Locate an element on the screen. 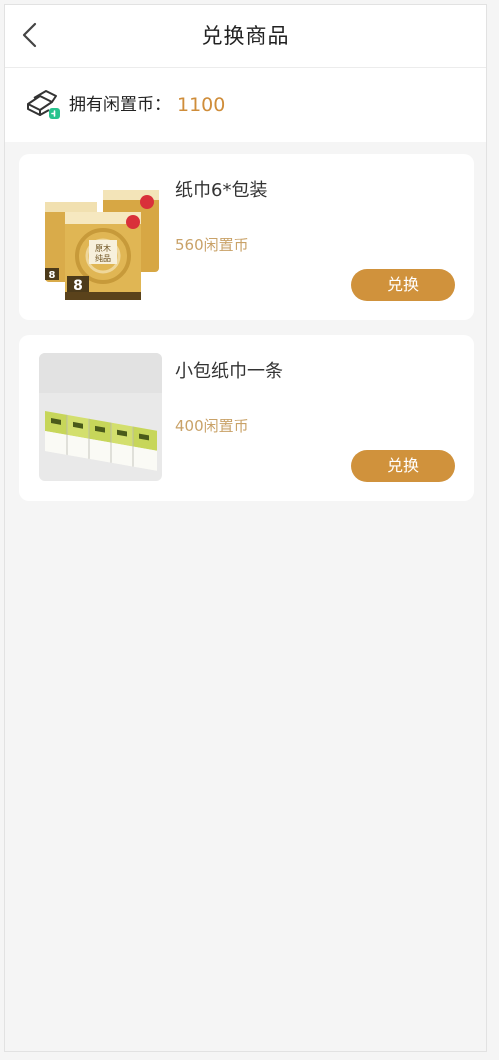 The image size is (499, 1060). svg-text: 纯品 is located at coordinates (103, 258).